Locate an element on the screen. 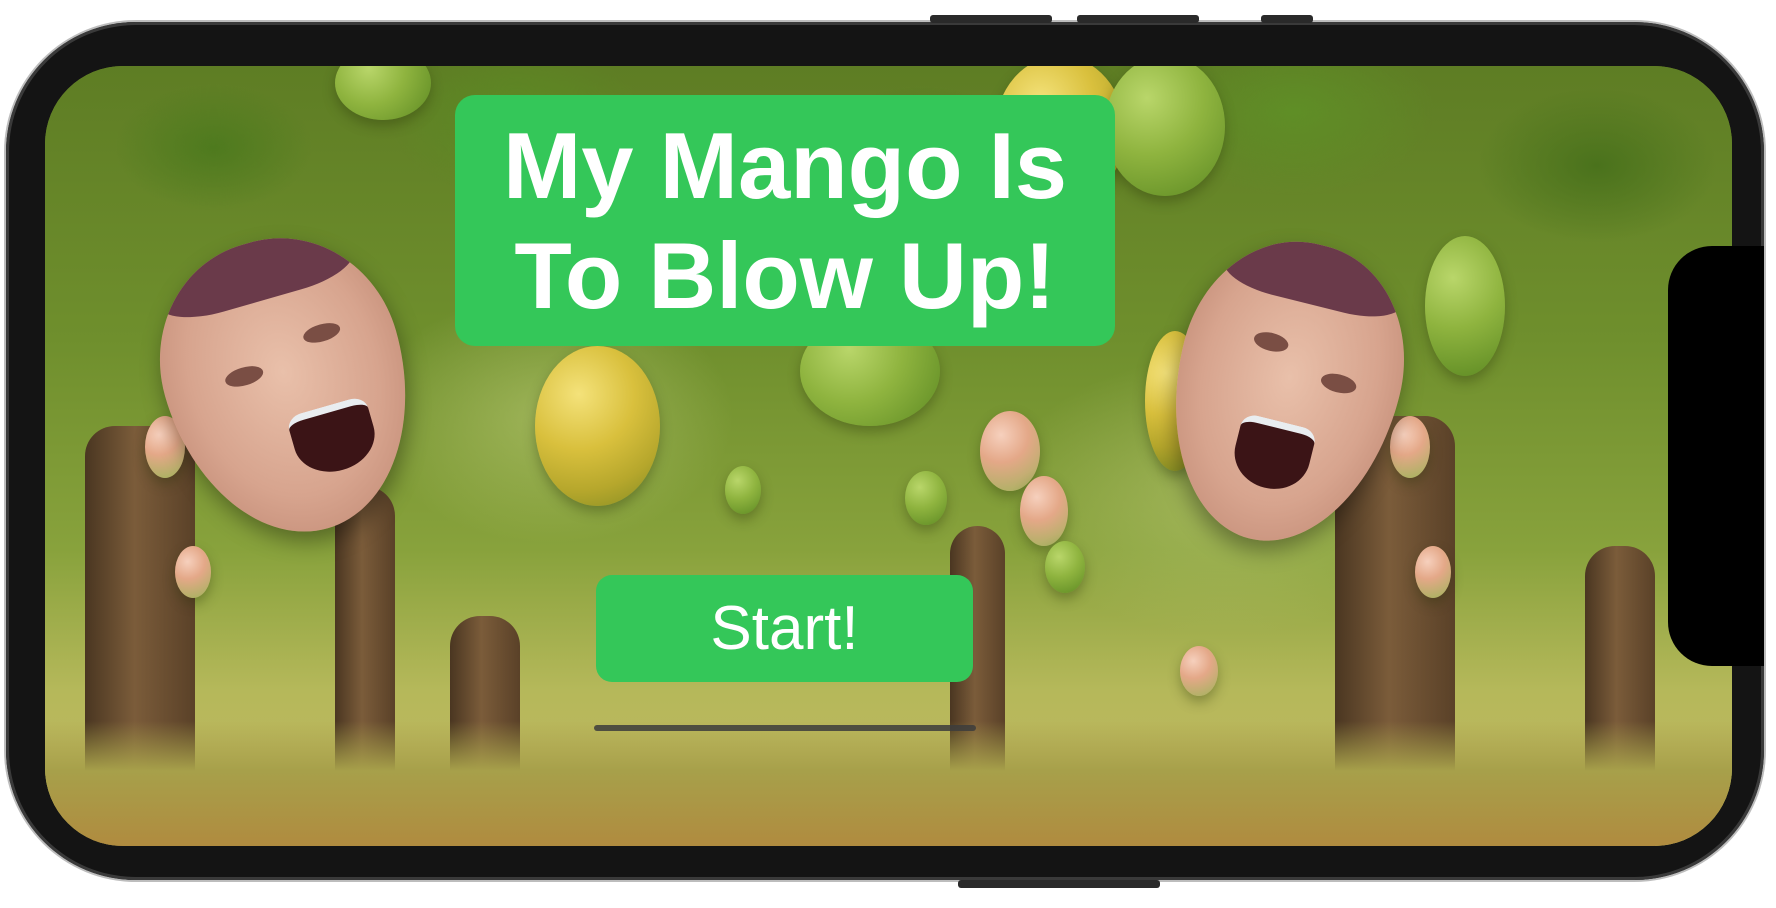  game-title: My Mango Is To Blow Up! is located at coordinates (785, 220).